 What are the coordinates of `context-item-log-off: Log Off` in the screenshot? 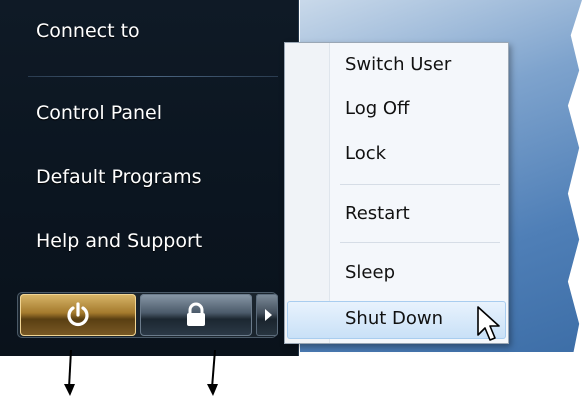 It's located at (377, 108).